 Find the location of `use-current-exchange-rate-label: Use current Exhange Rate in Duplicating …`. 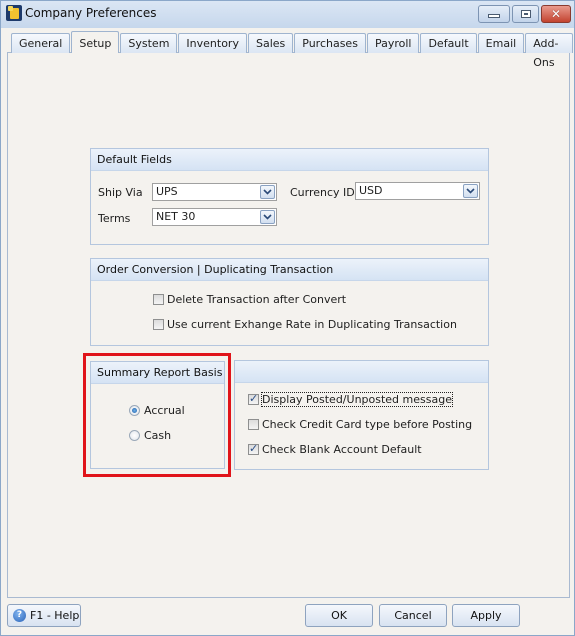

use-current-exchange-rate-label: Use current Exhange Rate in Duplicating … is located at coordinates (312, 324).